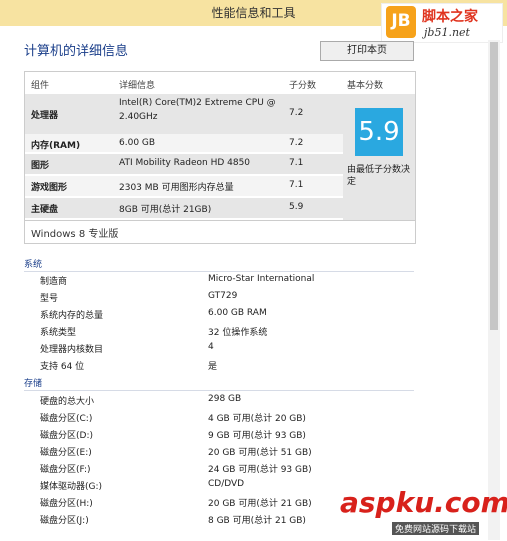 The width and height of the screenshot is (507, 541). I want to click on vertical-scrollbar, so click(494, 290).